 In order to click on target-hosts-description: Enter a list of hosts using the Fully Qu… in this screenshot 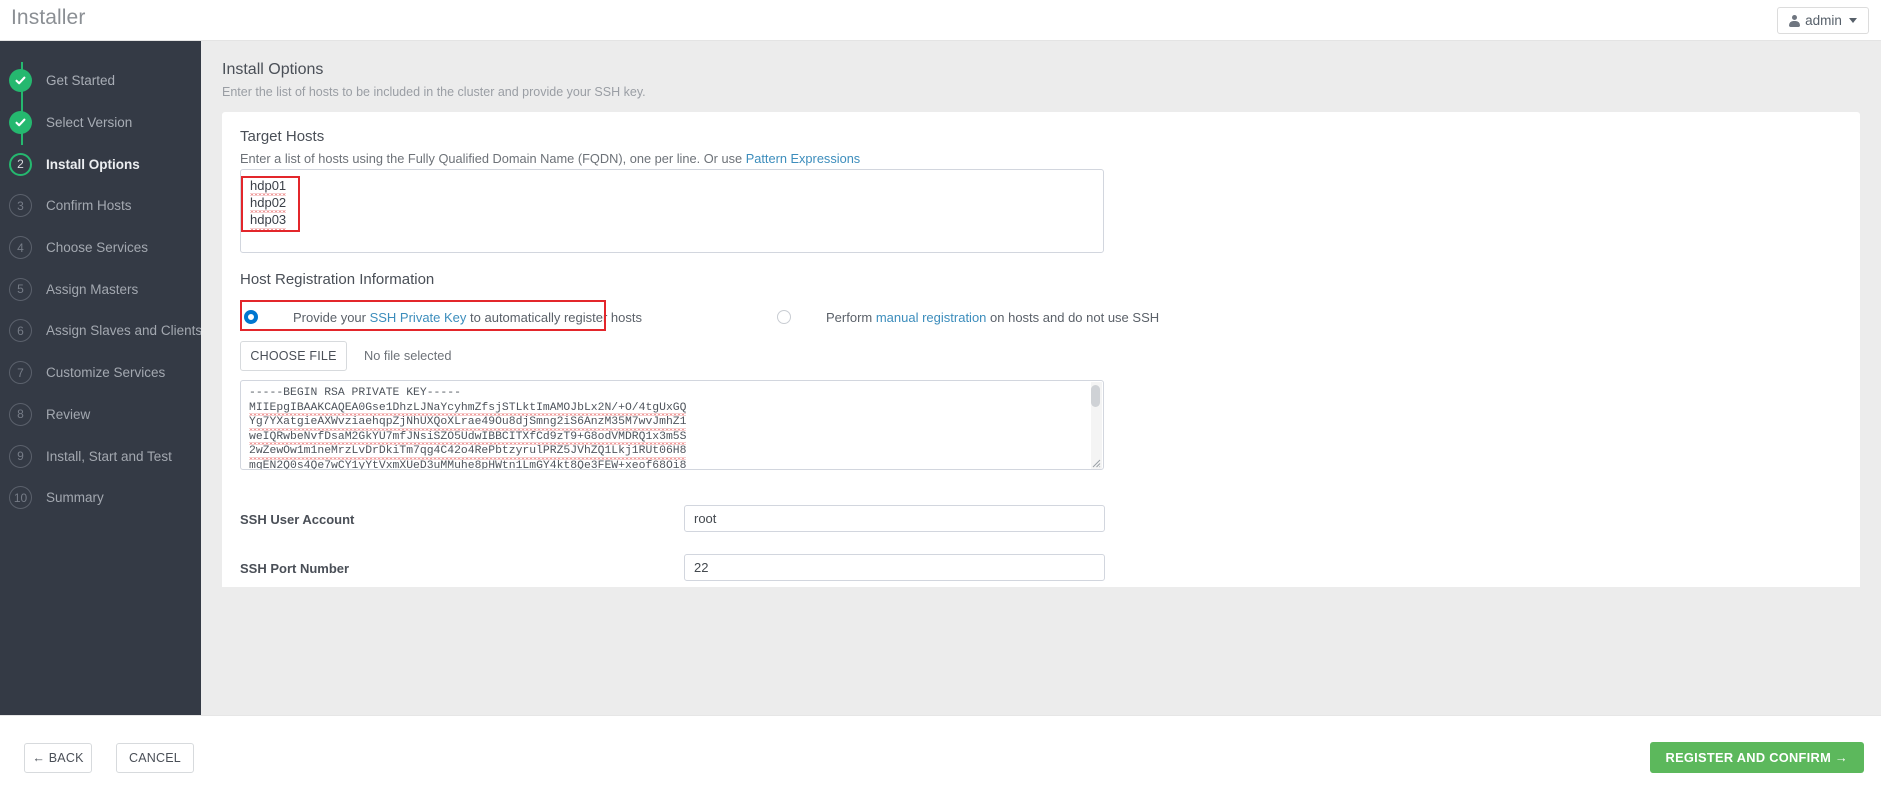, I will do `click(550, 158)`.